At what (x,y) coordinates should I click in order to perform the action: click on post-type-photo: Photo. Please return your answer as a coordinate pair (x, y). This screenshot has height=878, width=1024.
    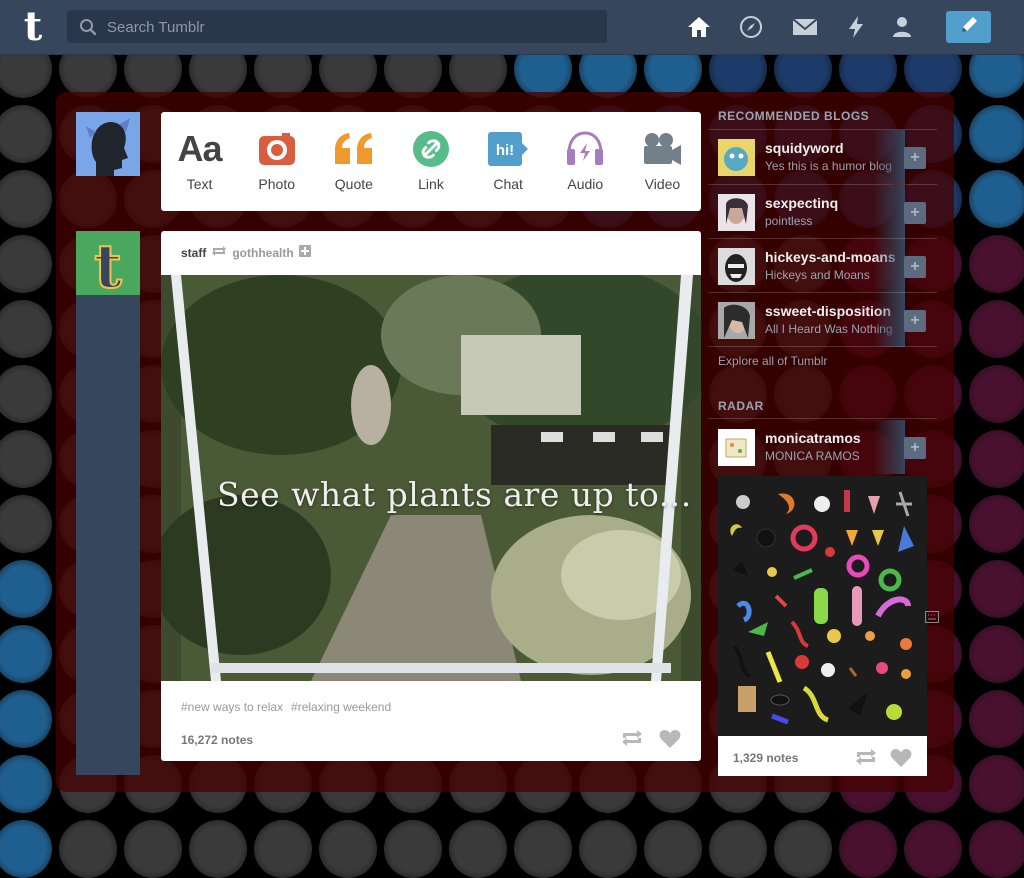
    Looking at the image, I should click on (276, 161).